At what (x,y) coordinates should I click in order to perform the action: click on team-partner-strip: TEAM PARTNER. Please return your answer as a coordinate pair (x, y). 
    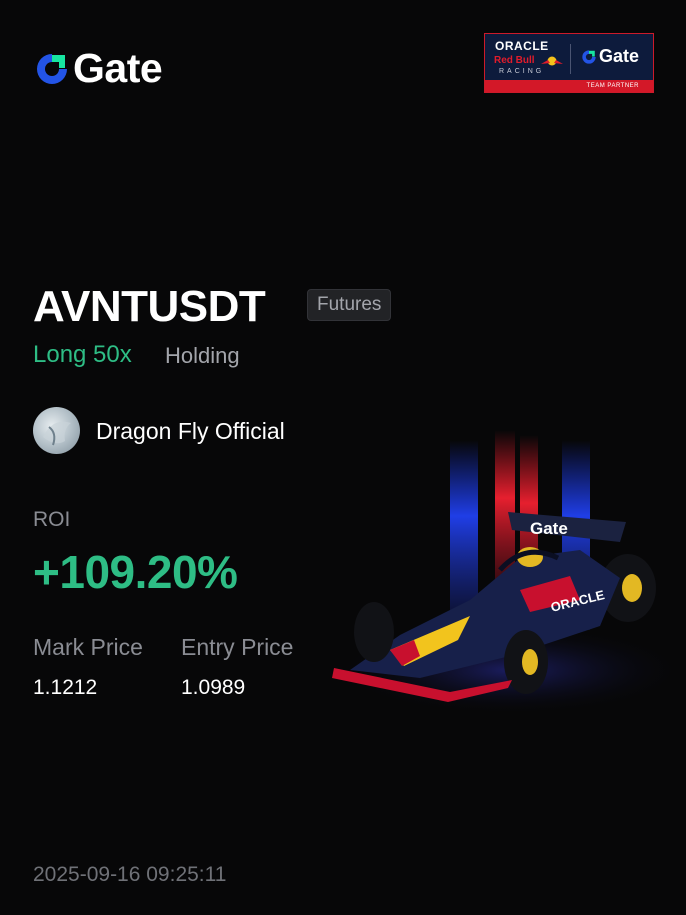
    Looking at the image, I should click on (569, 86).